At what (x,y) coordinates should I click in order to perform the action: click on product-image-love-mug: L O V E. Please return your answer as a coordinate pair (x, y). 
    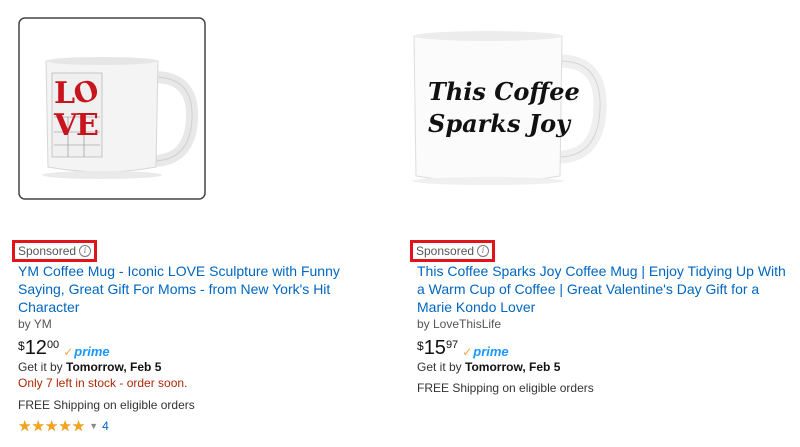
    Looking at the image, I should click on (112, 108).